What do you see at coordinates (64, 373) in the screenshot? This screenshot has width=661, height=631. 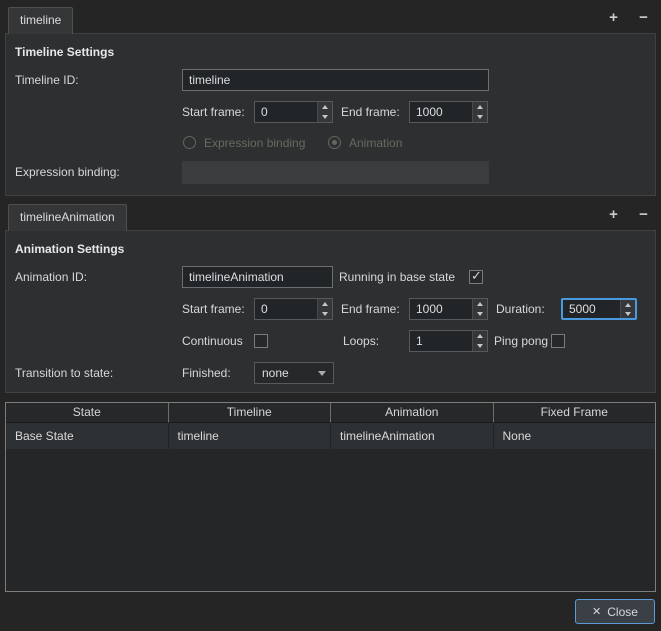 I see `transition-to-state-label: Transition to state:` at bounding box center [64, 373].